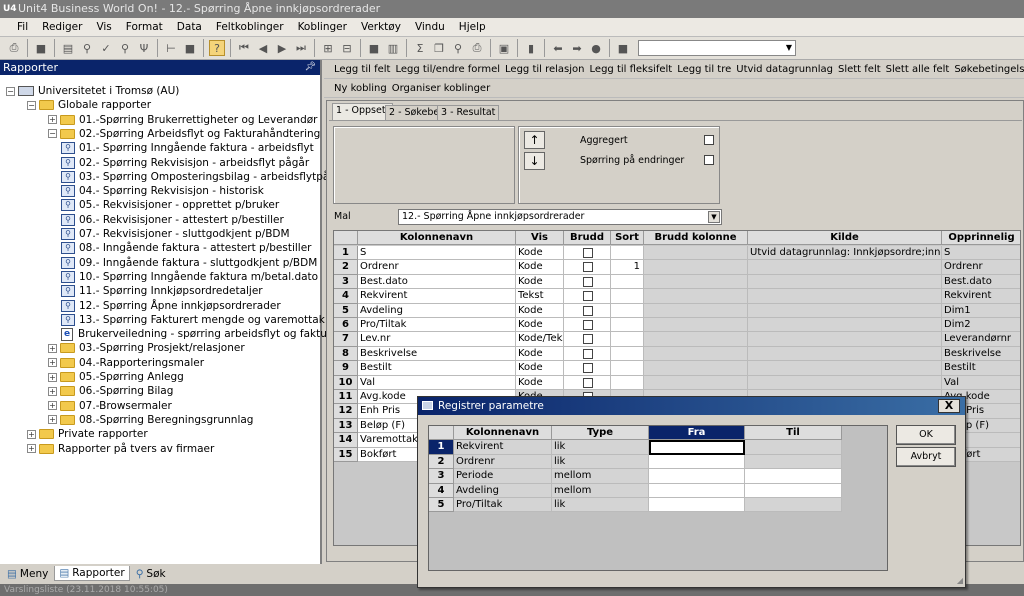  What do you see at coordinates (439, 48) in the screenshot?
I see `copy-icon: ❐` at bounding box center [439, 48].